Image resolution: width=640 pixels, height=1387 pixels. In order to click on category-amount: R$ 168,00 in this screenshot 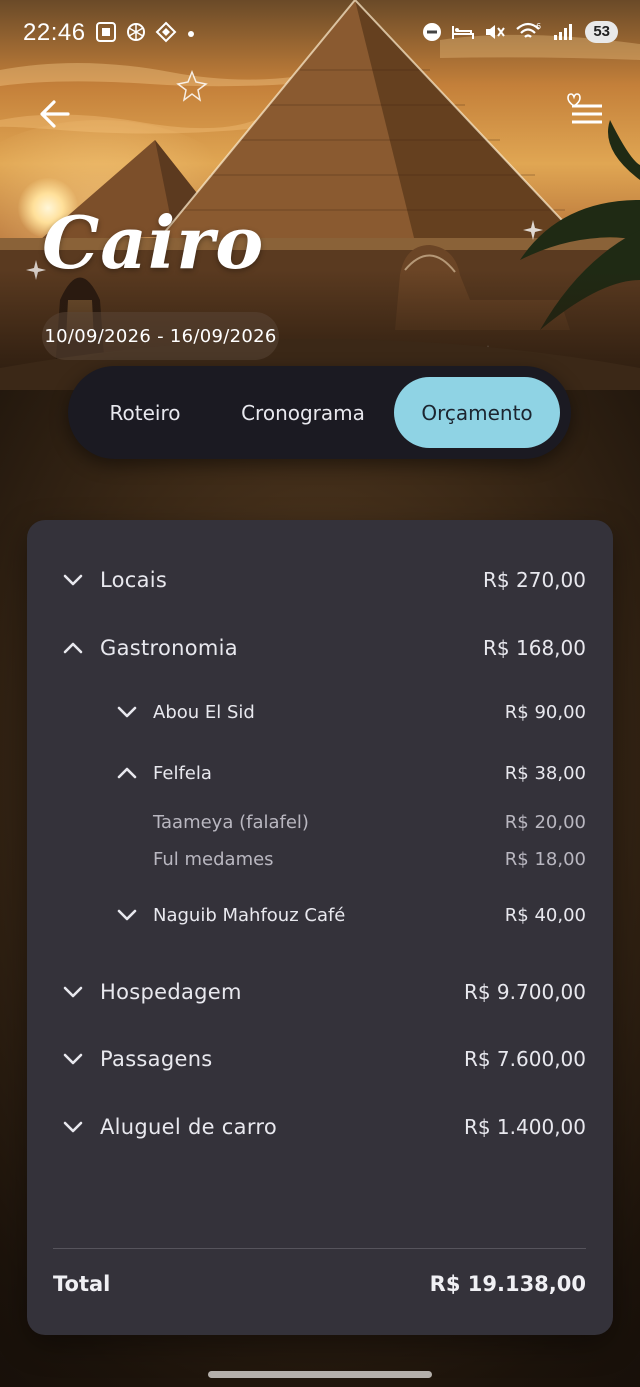, I will do `click(534, 648)`.